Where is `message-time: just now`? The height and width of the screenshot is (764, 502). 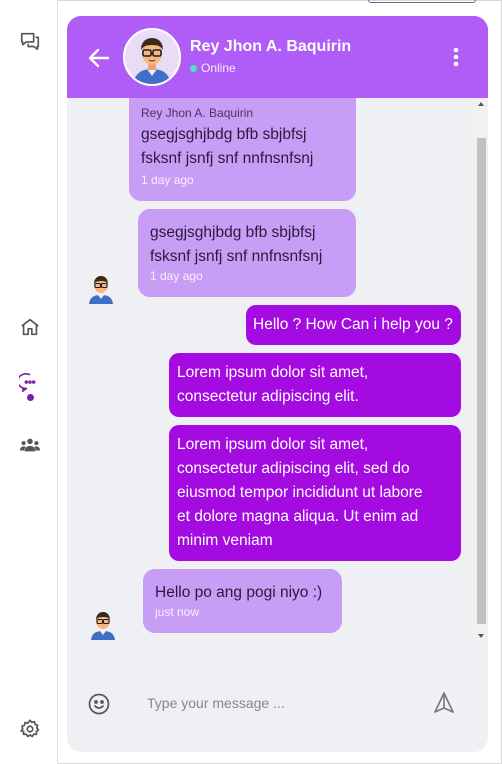 message-time: just now is located at coordinates (177, 612).